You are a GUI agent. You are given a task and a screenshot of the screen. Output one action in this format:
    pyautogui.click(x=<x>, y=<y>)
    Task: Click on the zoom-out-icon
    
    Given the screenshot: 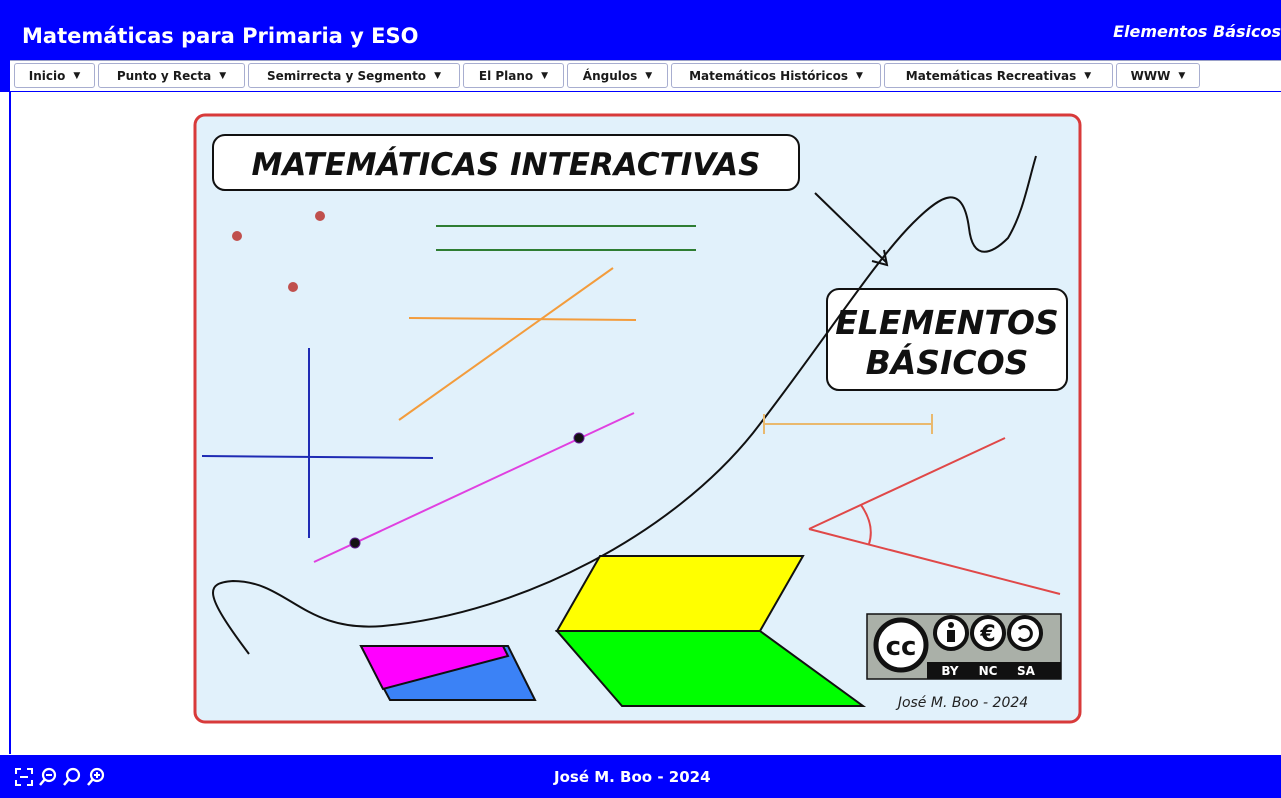 What is the action you would take?
    pyautogui.click(x=48, y=777)
    